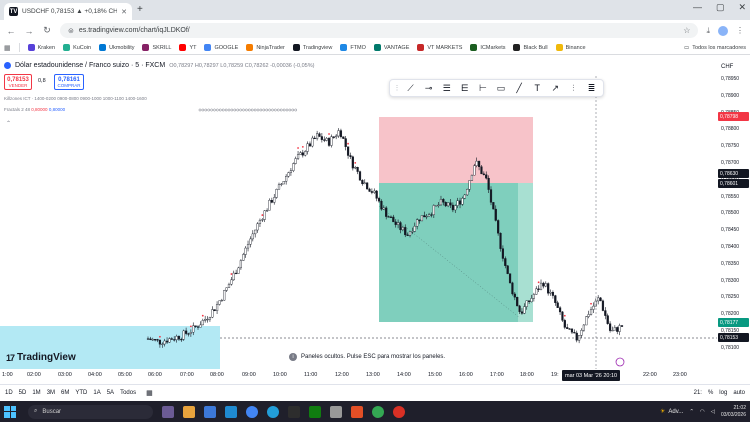  What do you see at coordinates (90, 411) in the screenshot?
I see `taskbar-search: ⌕ Buscar` at bounding box center [90, 411].